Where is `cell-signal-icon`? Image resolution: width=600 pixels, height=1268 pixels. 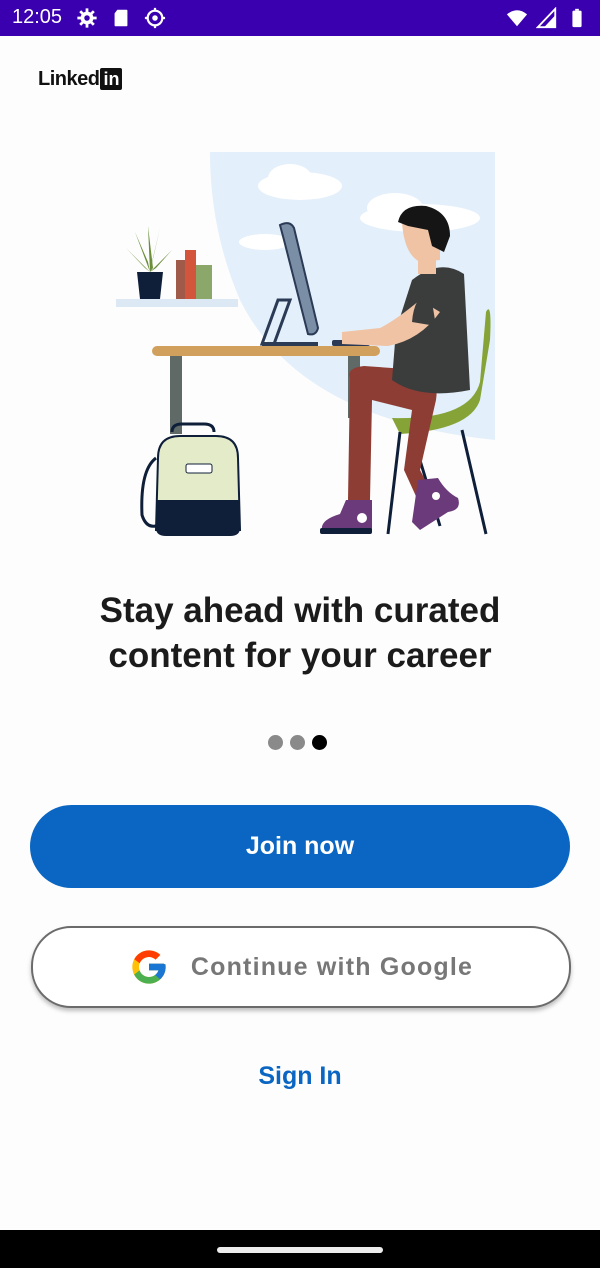
cell-signal-icon is located at coordinates (546, 18).